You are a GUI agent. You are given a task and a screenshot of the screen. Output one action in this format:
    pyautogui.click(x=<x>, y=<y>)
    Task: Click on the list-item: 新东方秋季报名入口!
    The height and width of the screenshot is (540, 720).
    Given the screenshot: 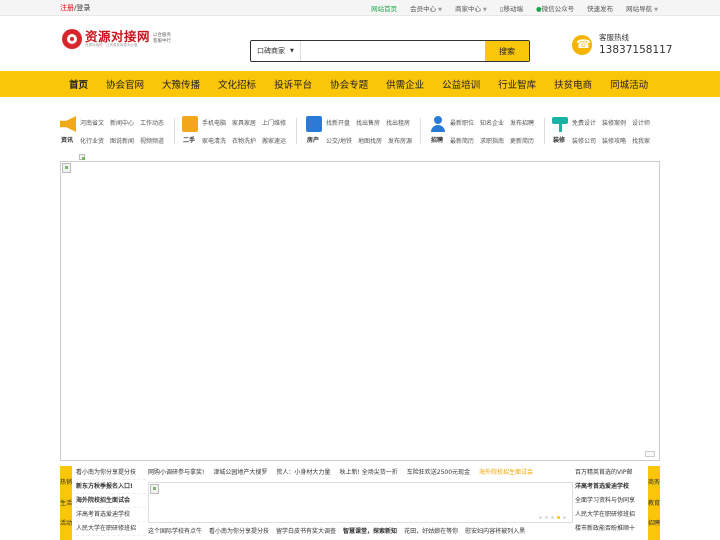 What is the action you would take?
    pyautogui.click(x=111, y=487)
    